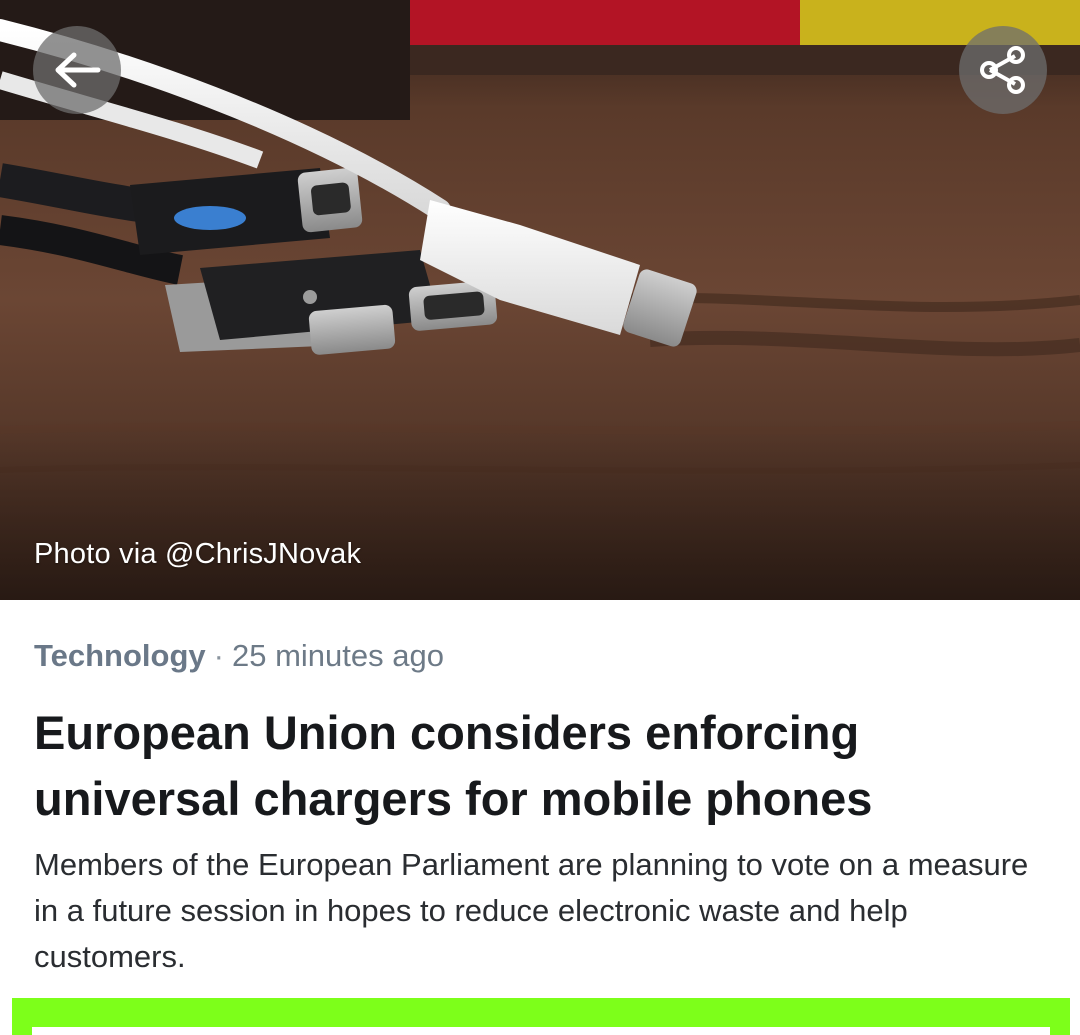  What do you see at coordinates (198, 554) in the screenshot?
I see `photo-credit: Photo via @ChrisJNovak` at bounding box center [198, 554].